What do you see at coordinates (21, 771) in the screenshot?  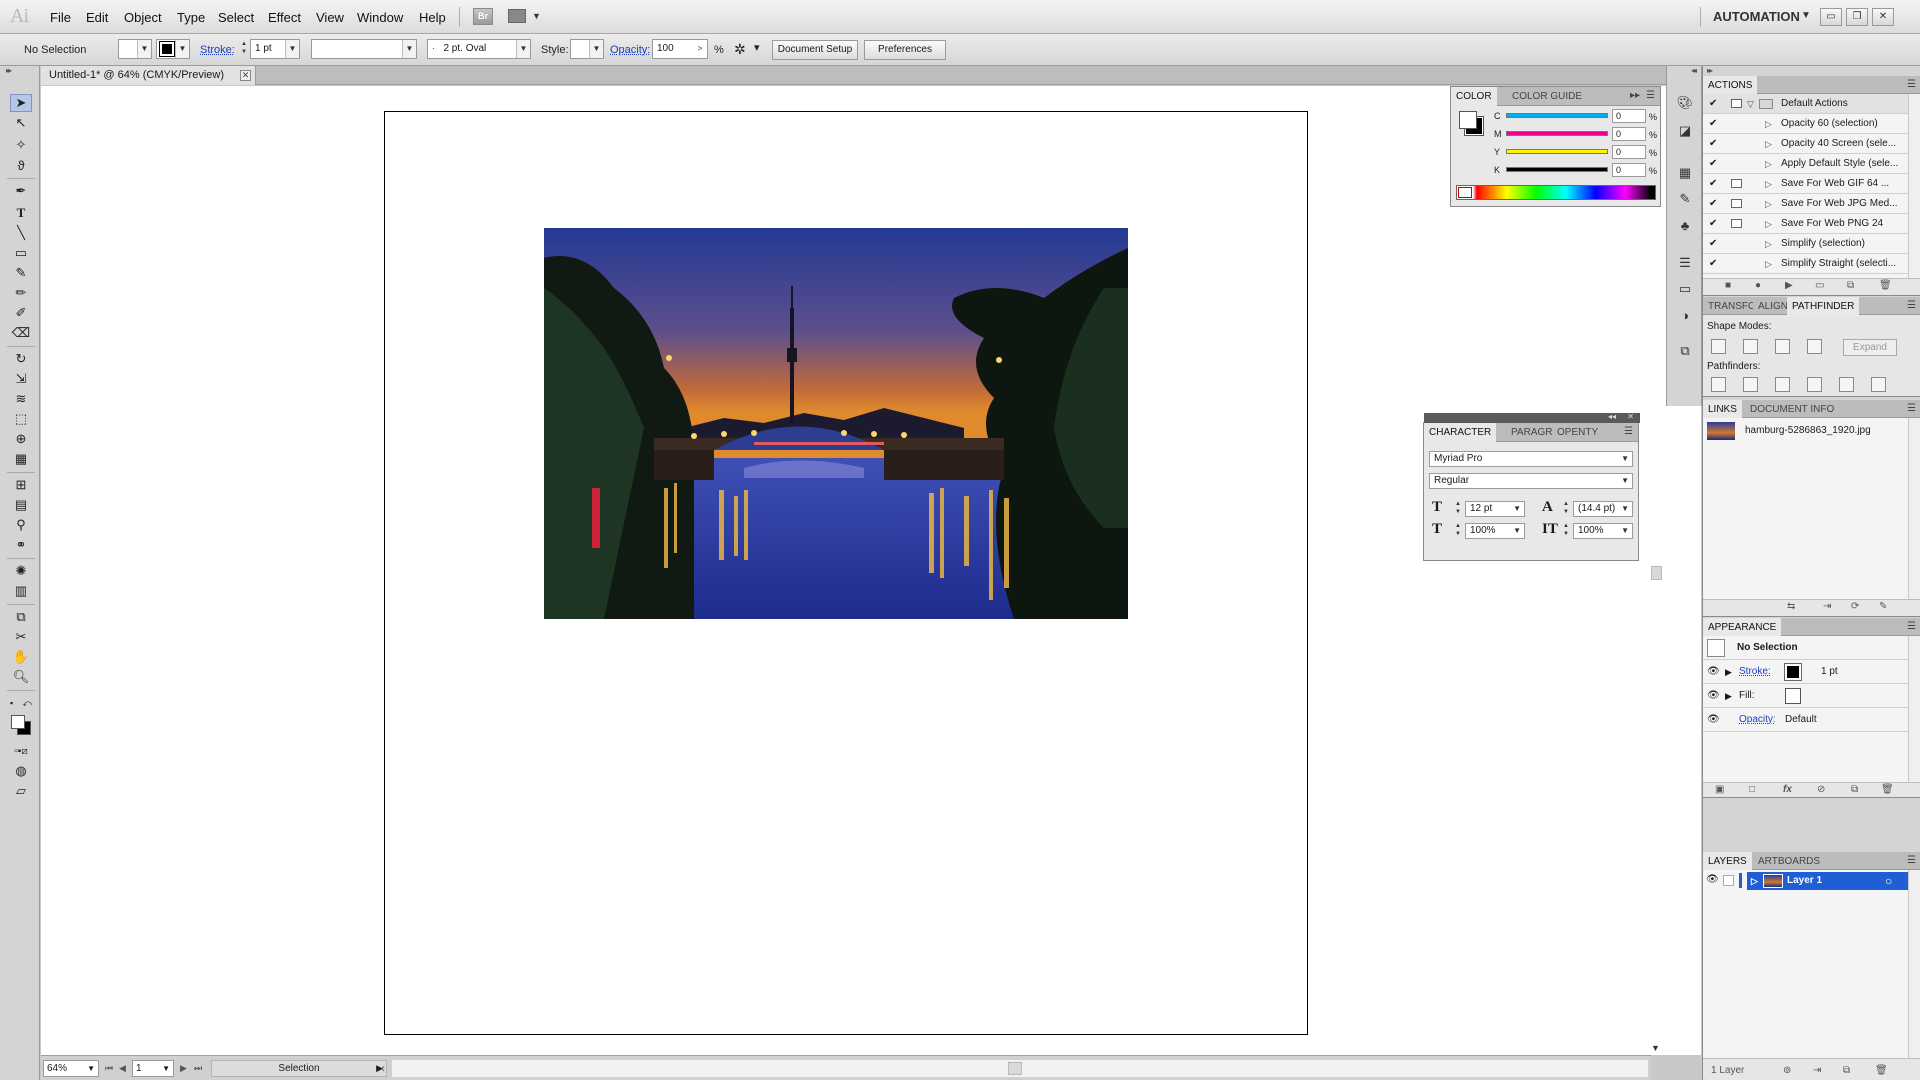 I see `drawing-mode-icon: ◍` at bounding box center [21, 771].